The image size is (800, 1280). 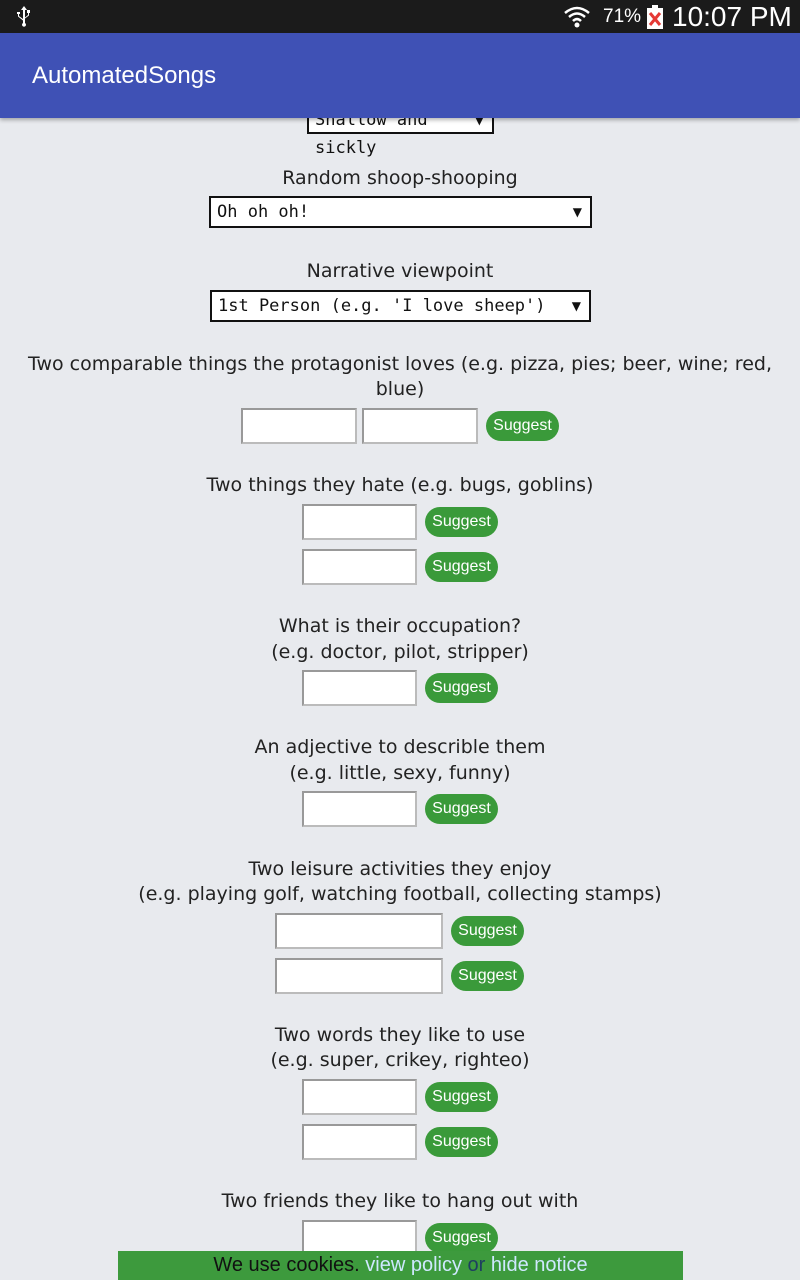 What do you see at coordinates (400, 1060) in the screenshot?
I see `words-label-line2: (e.g. super, crikey, righteo)` at bounding box center [400, 1060].